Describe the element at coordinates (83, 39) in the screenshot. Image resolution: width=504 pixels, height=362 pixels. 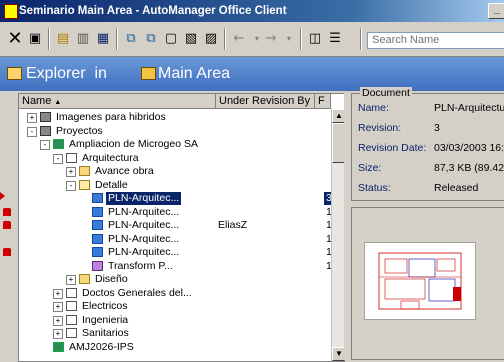
I see `doc-icon: ▥` at that location.